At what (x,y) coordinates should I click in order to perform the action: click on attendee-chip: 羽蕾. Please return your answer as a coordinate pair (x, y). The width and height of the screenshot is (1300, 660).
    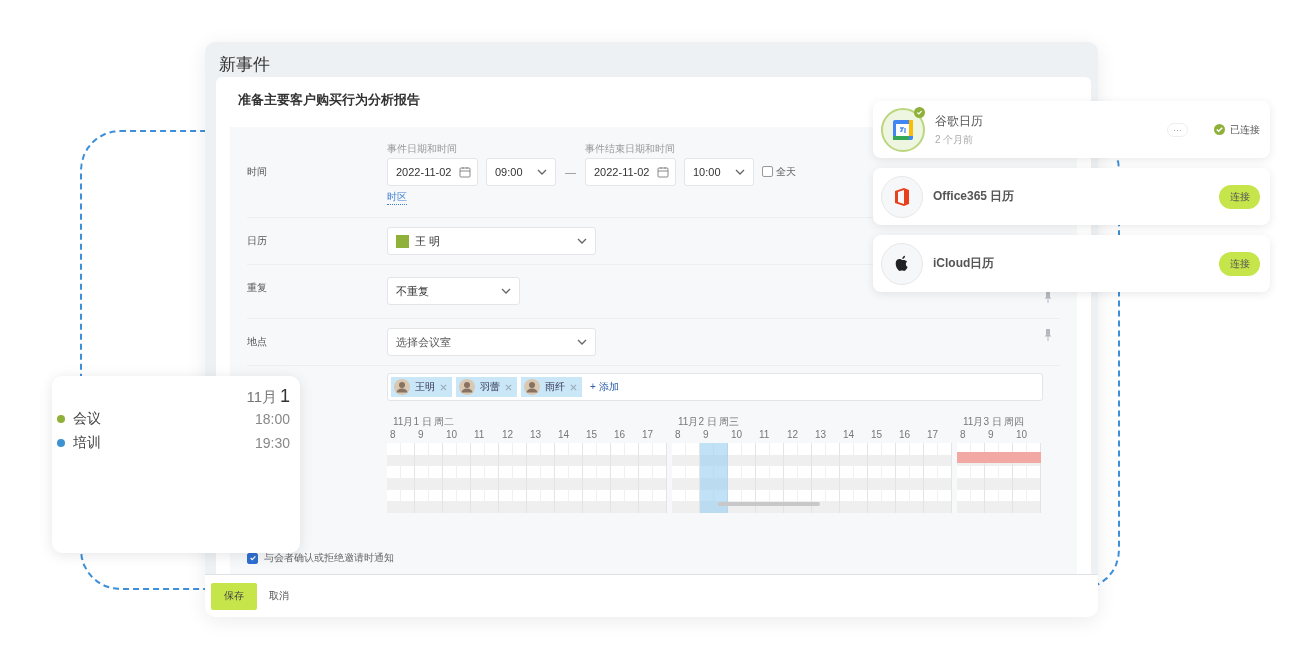
    Looking at the image, I should click on (486, 387).